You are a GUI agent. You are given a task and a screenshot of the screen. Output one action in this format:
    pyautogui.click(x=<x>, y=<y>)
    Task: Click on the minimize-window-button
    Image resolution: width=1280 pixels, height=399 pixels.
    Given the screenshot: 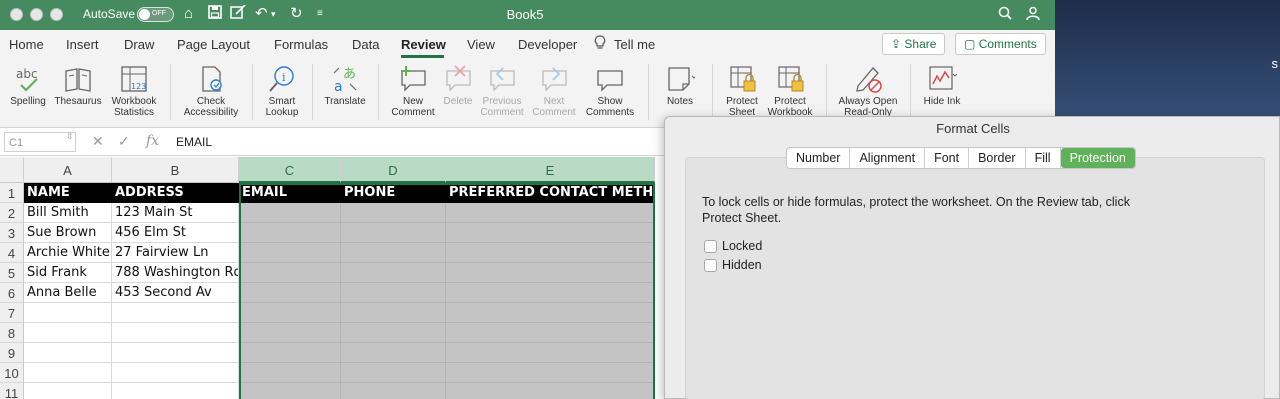 What is the action you would take?
    pyautogui.click(x=36, y=14)
    